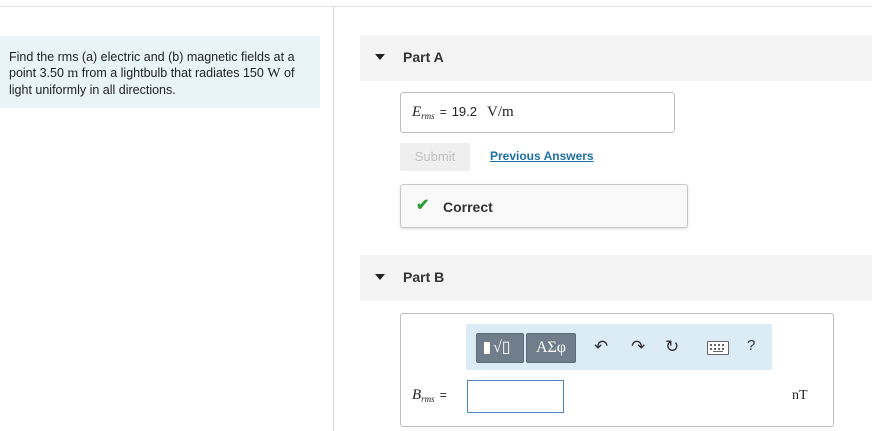 This screenshot has width=872, height=431. What do you see at coordinates (500, 348) in the screenshot?
I see `fraction-radical-template-icon: √▯` at bounding box center [500, 348].